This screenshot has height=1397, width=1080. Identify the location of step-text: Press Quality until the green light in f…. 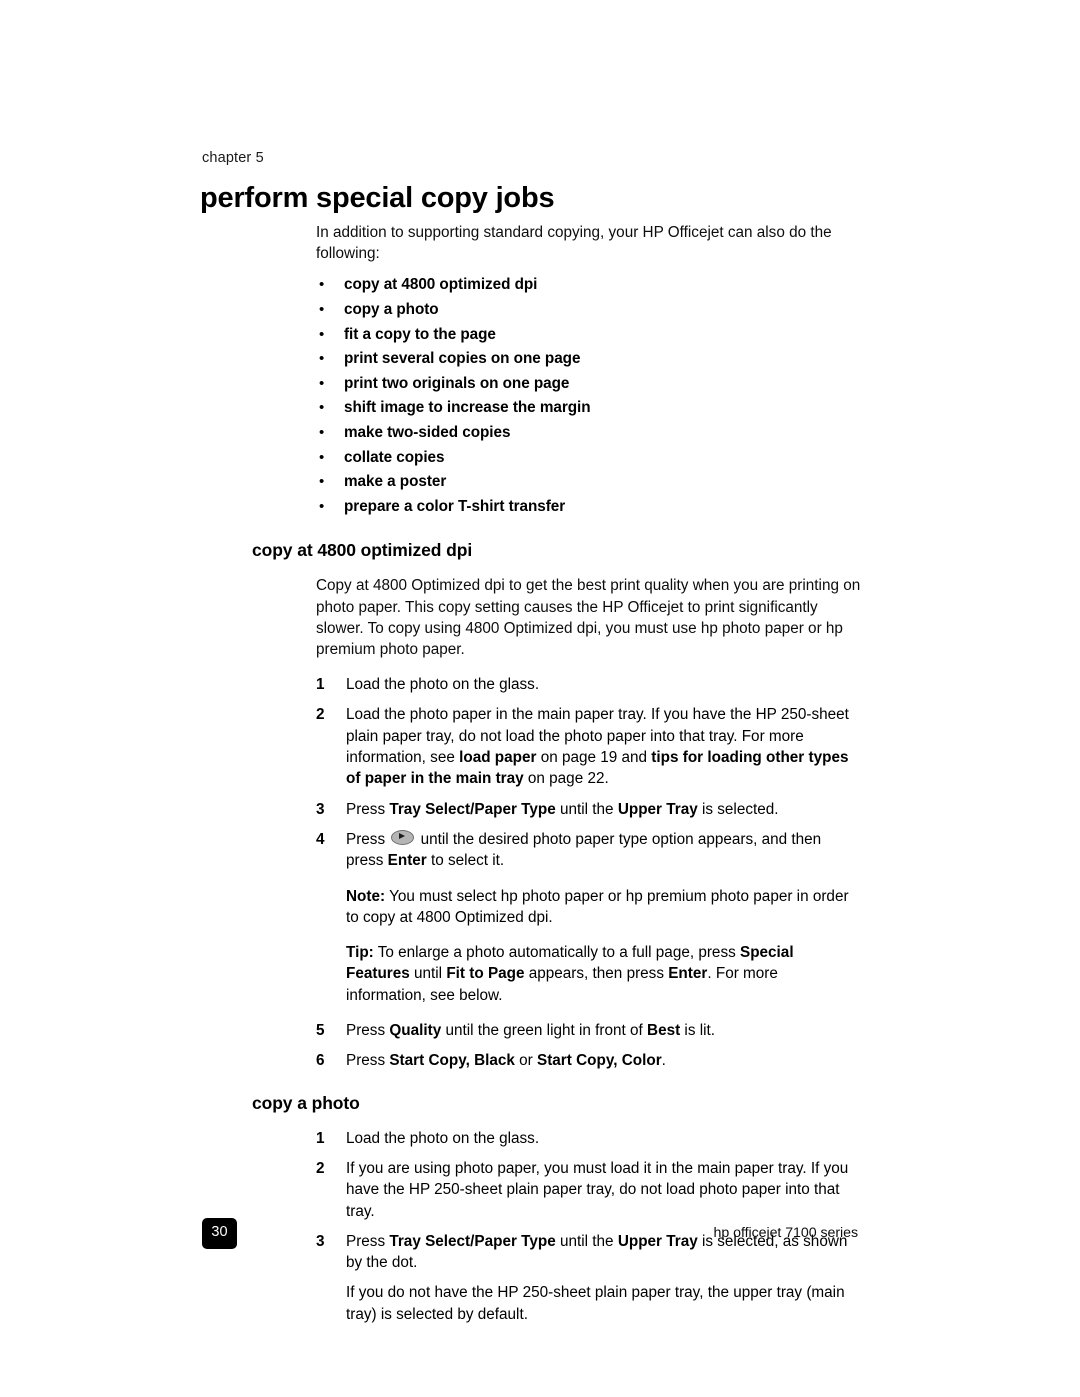
(603, 1030).